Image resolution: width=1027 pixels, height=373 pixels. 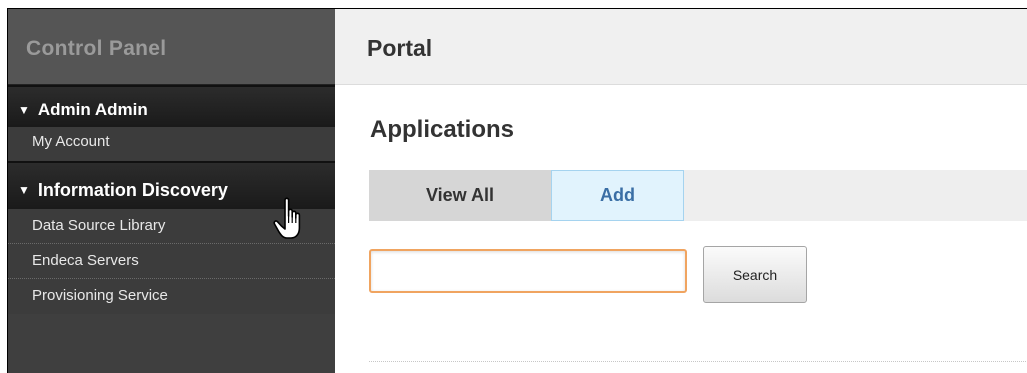 What do you see at coordinates (96, 48) in the screenshot?
I see `control-panel-title: Control Panel` at bounding box center [96, 48].